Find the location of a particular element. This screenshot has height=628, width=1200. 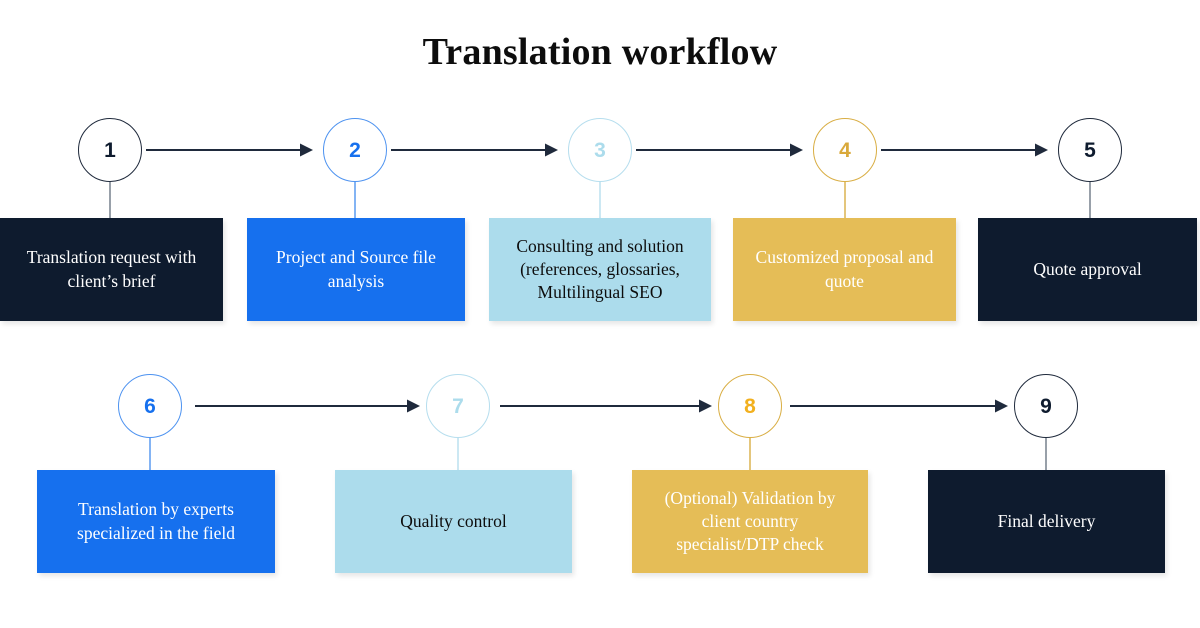

step-box-1: Translation request with client’s brief is located at coordinates (111, 269).